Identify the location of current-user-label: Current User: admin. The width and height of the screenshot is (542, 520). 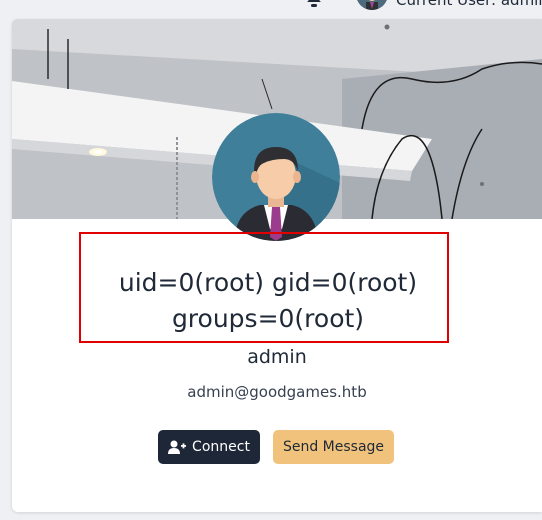
(469, 4).